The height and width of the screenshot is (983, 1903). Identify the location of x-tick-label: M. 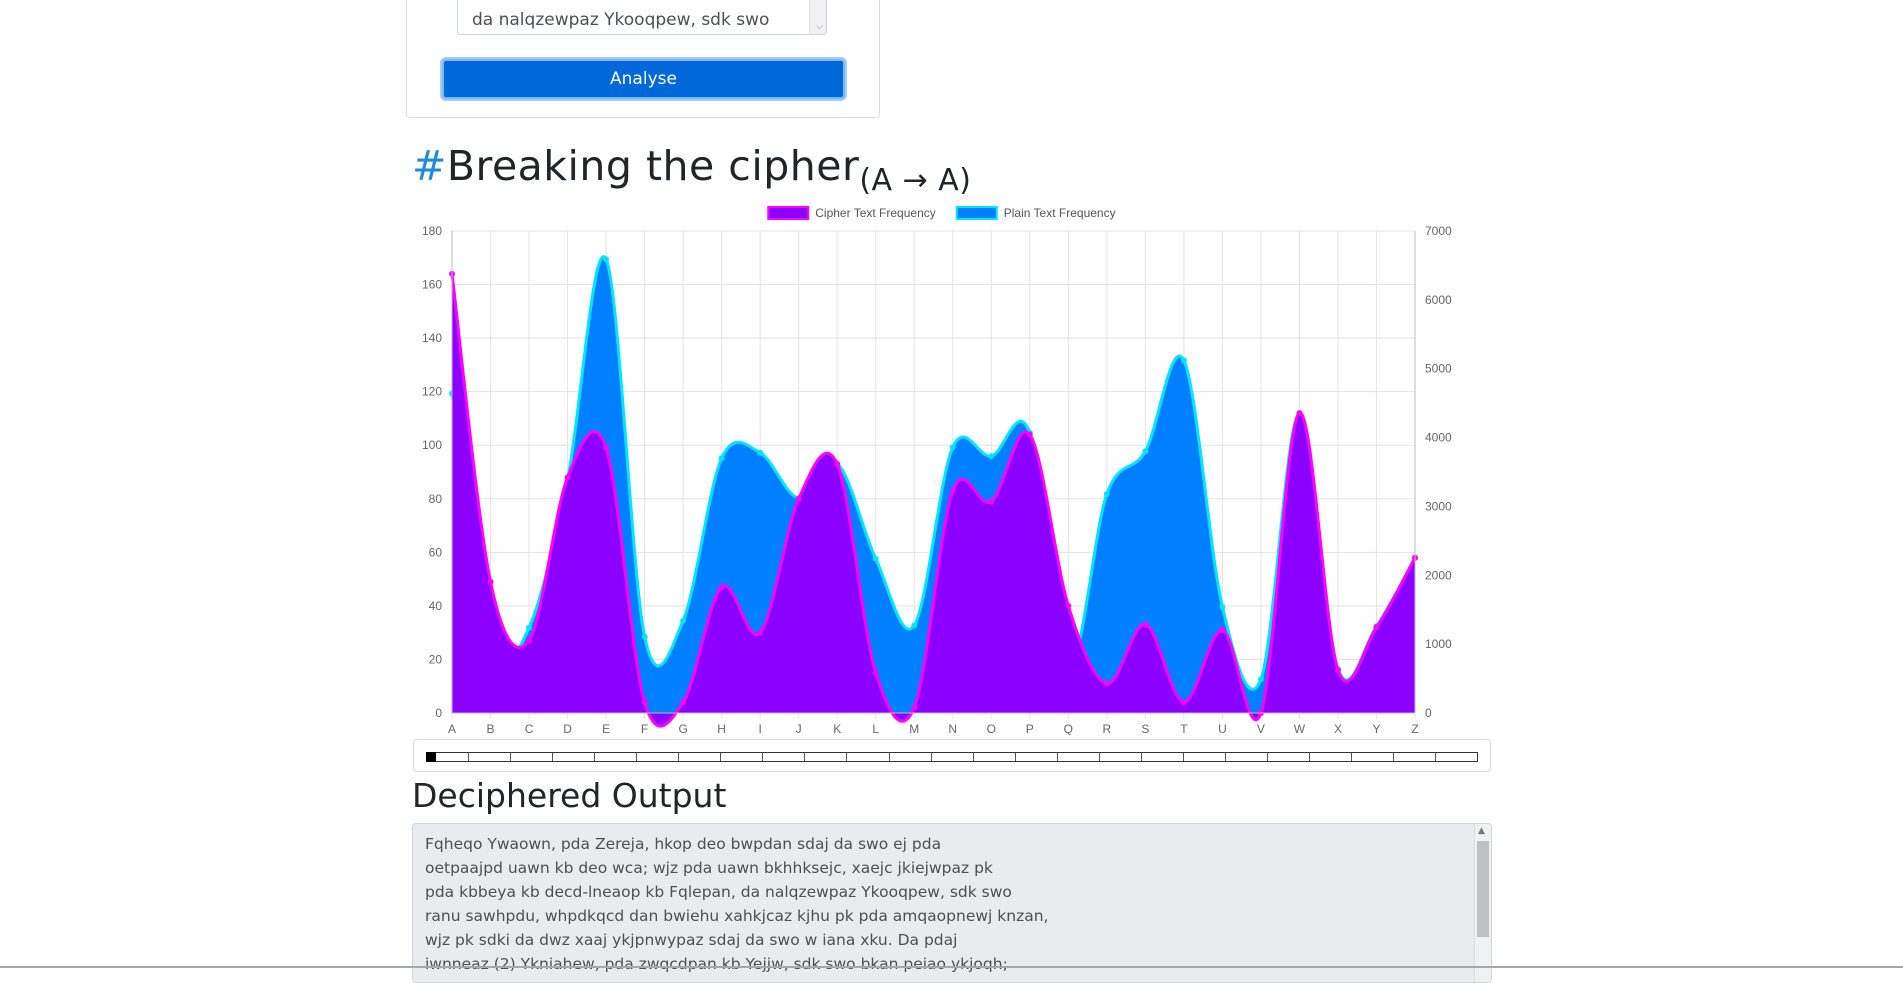
(914, 728).